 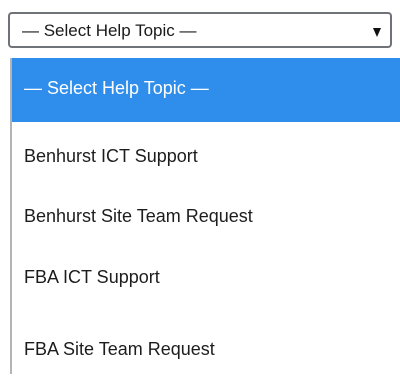 I want to click on help-topic-select-value: — Select Help Topic —, so click(x=109, y=30).